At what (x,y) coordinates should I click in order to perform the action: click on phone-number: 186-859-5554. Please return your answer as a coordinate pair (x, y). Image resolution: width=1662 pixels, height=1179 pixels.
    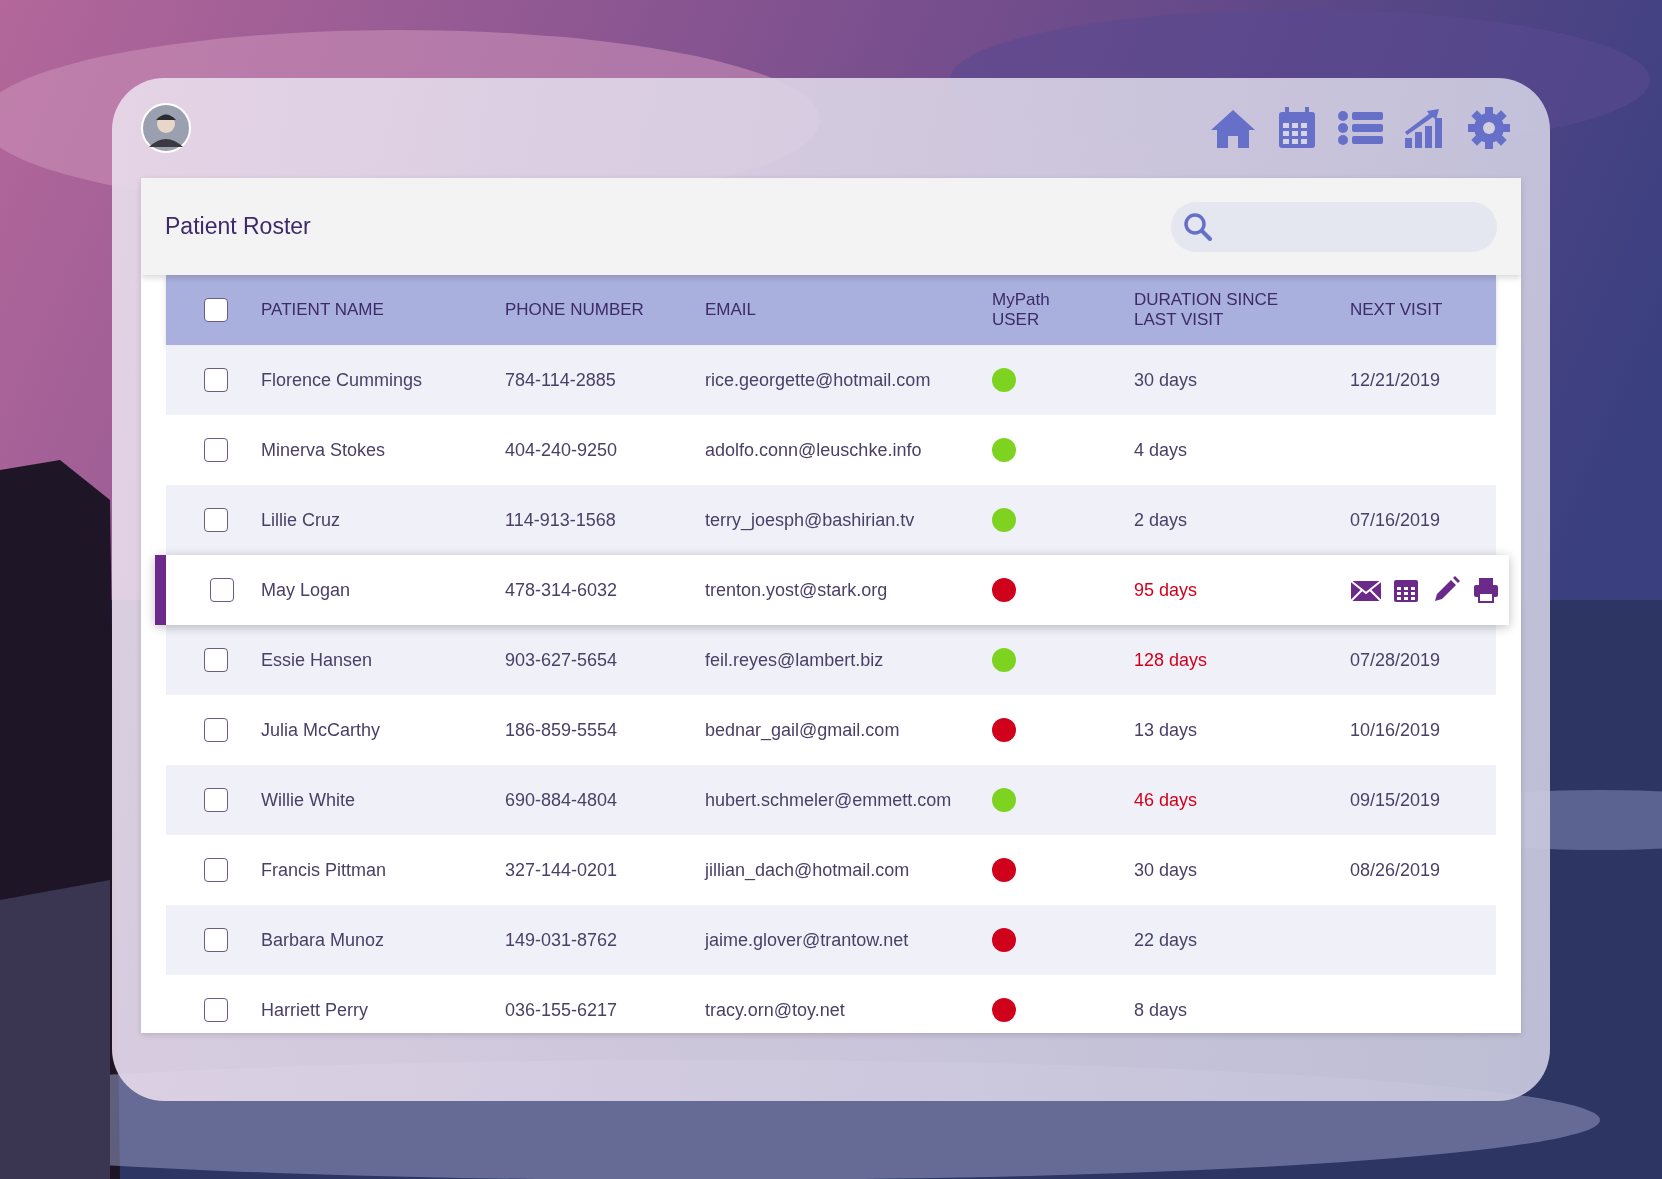
    Looking at the image, I should click on (562, 730).